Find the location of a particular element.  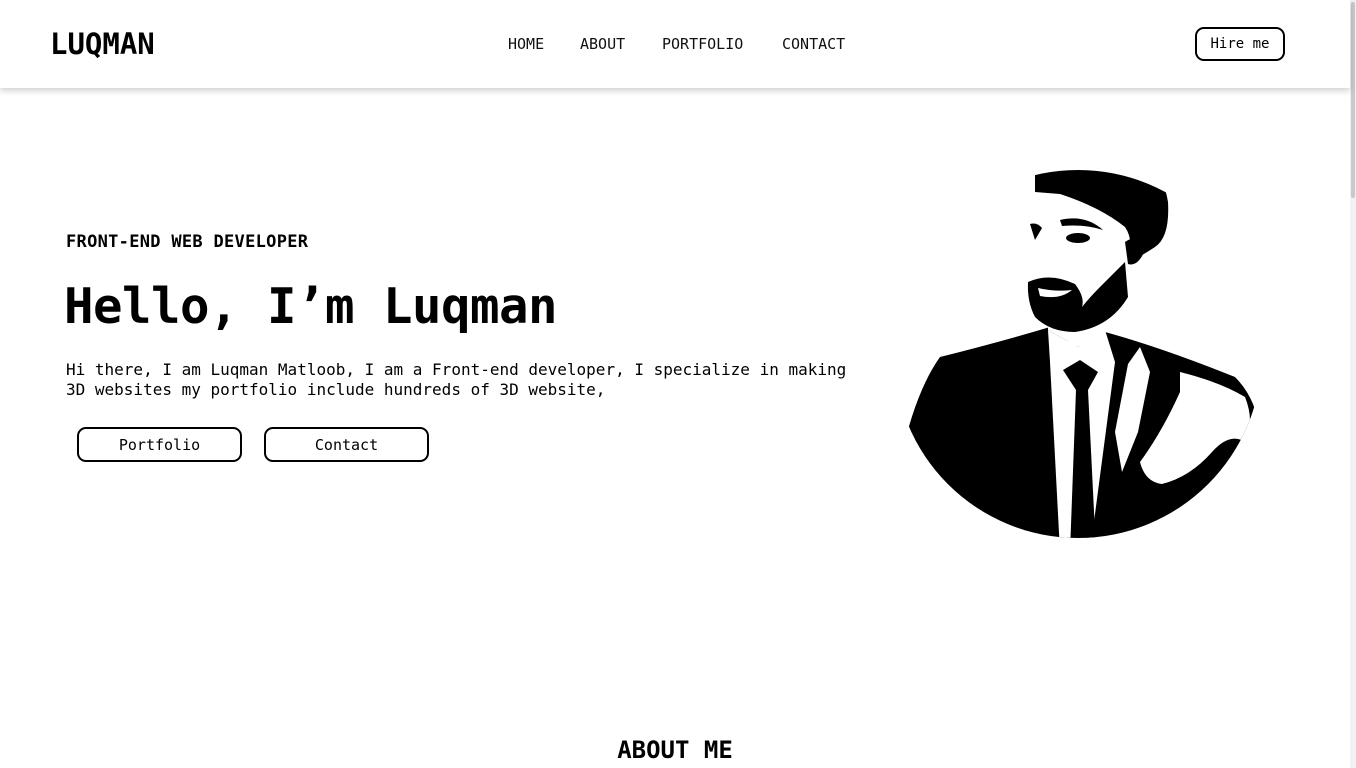

scrollbar-thumb is located at coordinates (1353, 100).